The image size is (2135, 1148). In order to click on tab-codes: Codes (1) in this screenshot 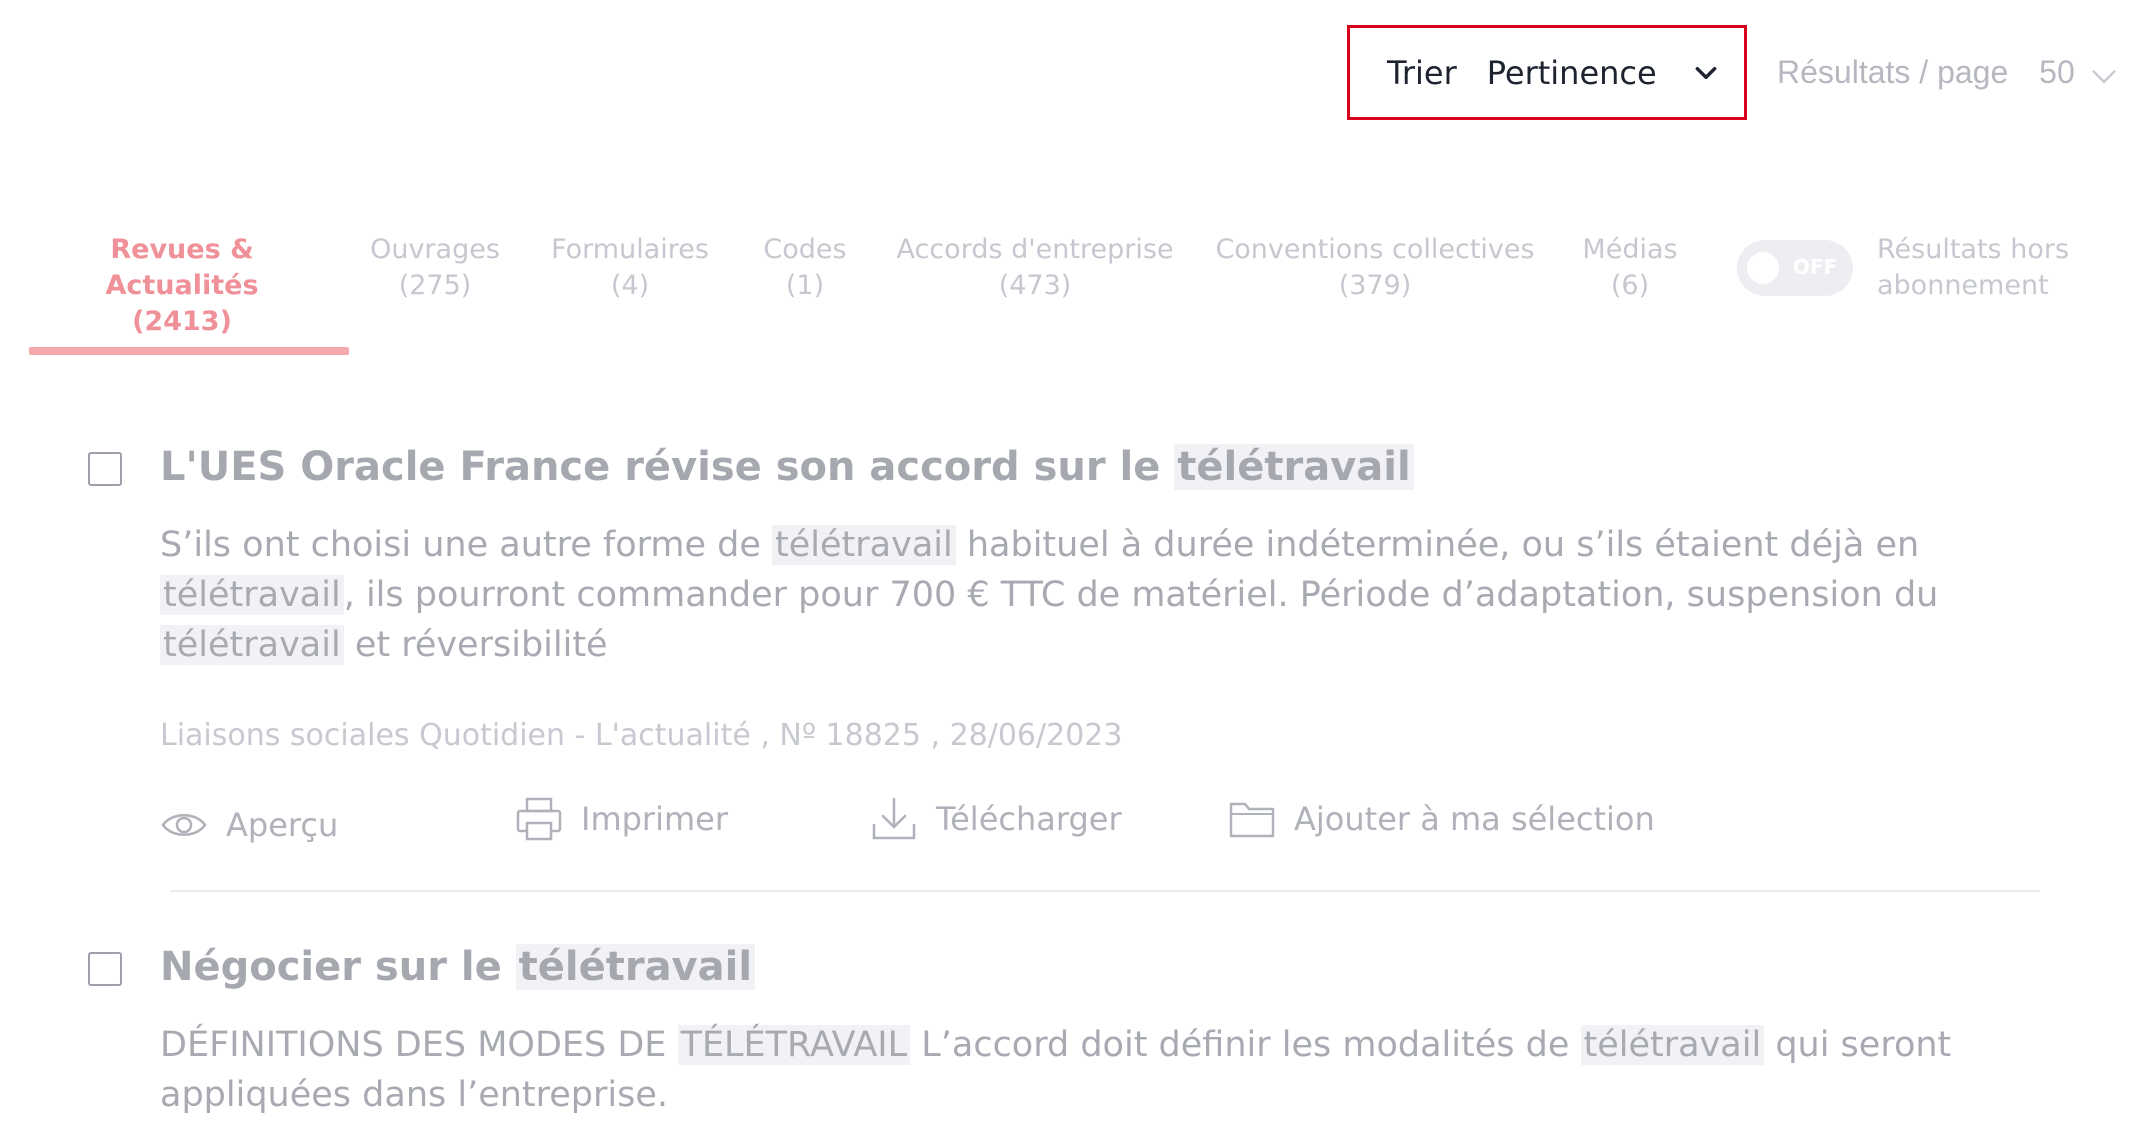, I will do `click(805, 268)`.